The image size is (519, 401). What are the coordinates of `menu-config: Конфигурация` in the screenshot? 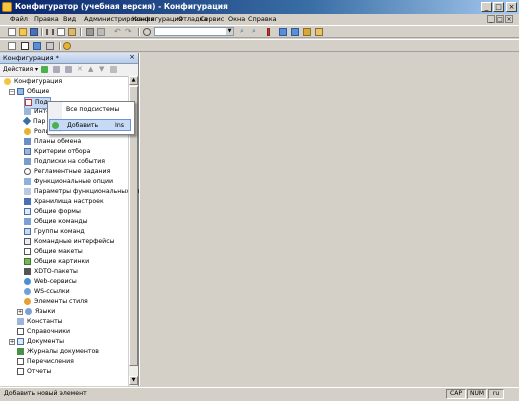 It's located at (157, 19).